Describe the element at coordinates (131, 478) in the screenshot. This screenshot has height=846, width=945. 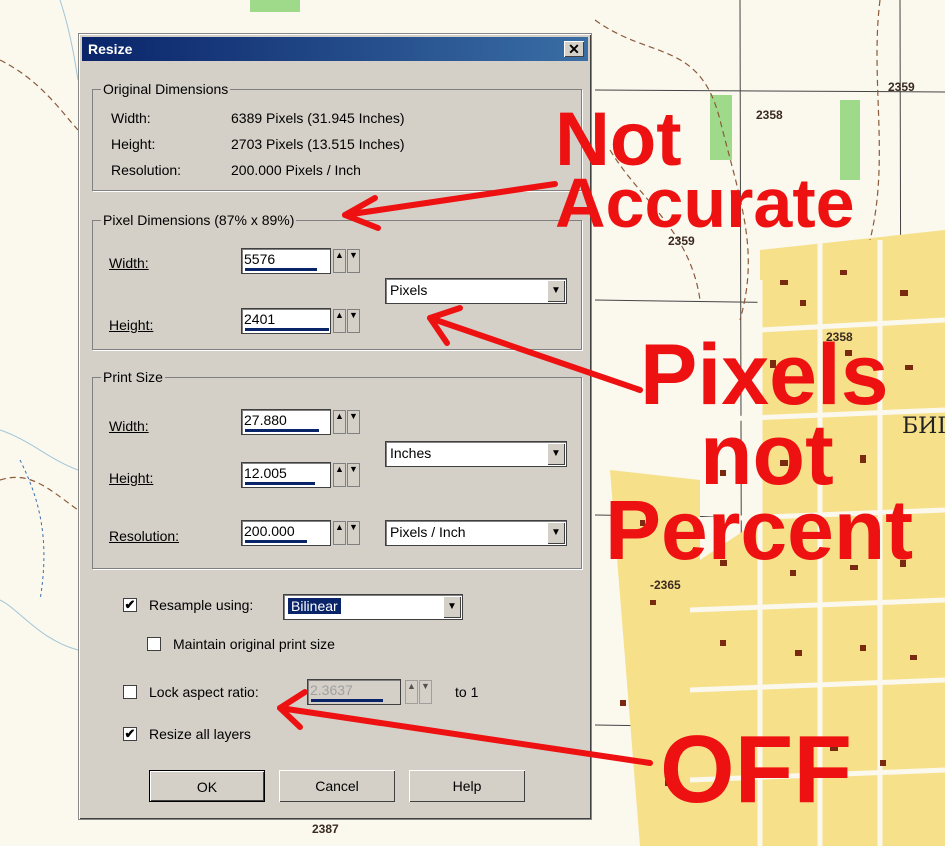
I see `print-height-label: Height:` at that location.